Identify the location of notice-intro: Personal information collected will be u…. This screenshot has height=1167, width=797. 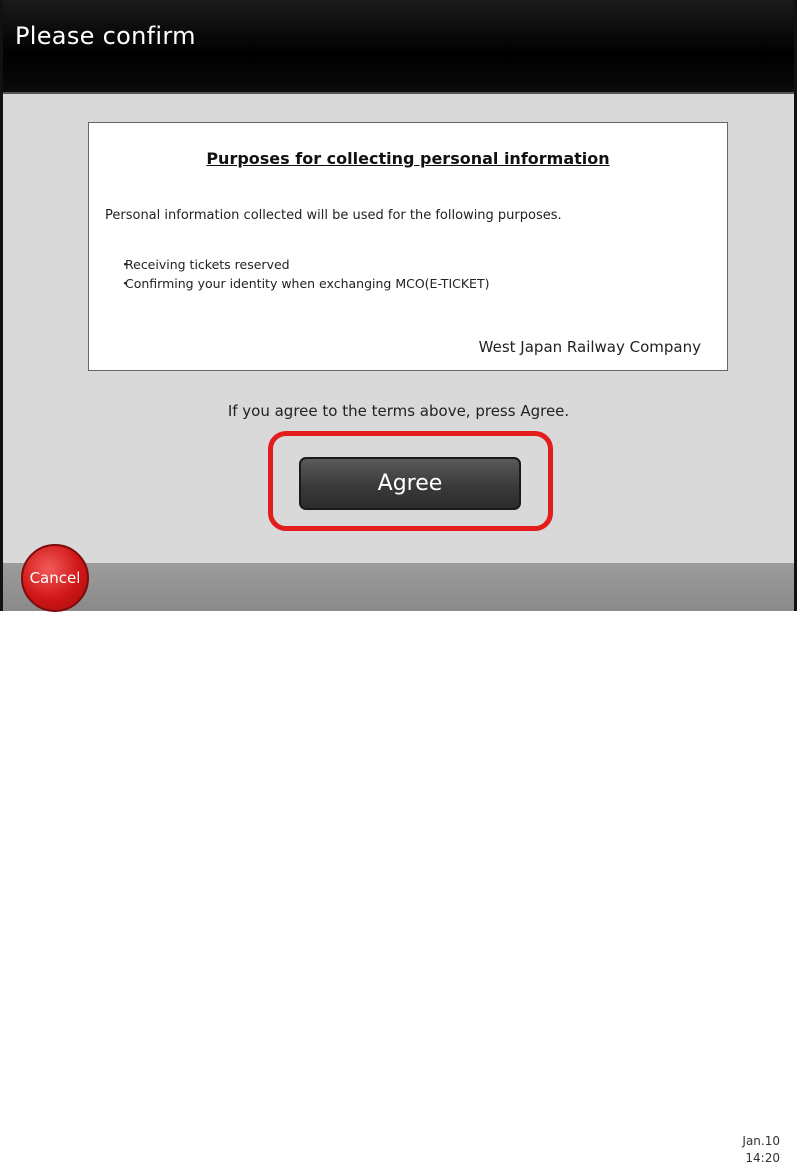
(333, 215).